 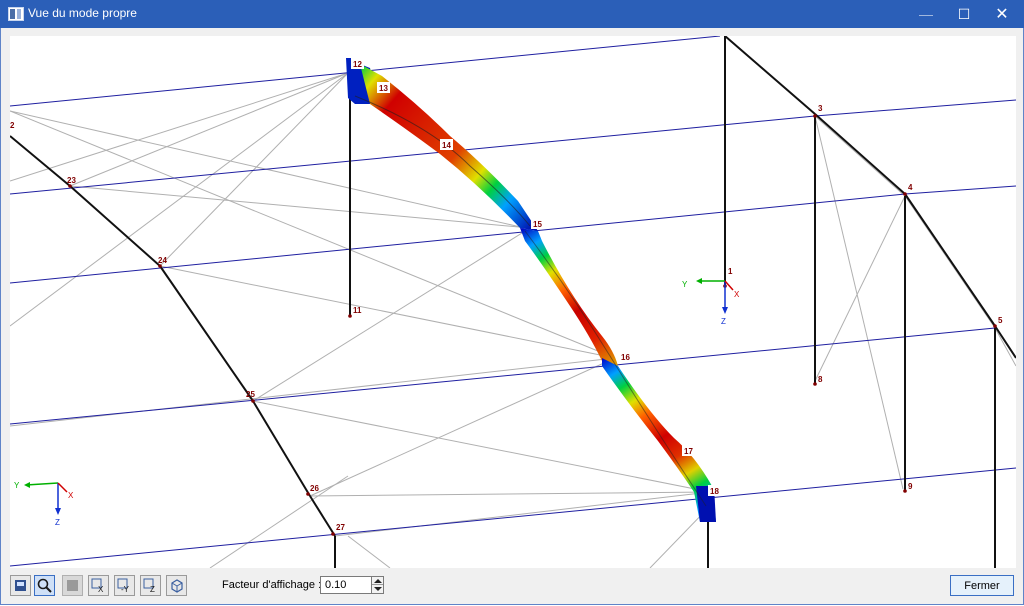 I want to click on view-z-icon: Z, so click(x=149, y=586).